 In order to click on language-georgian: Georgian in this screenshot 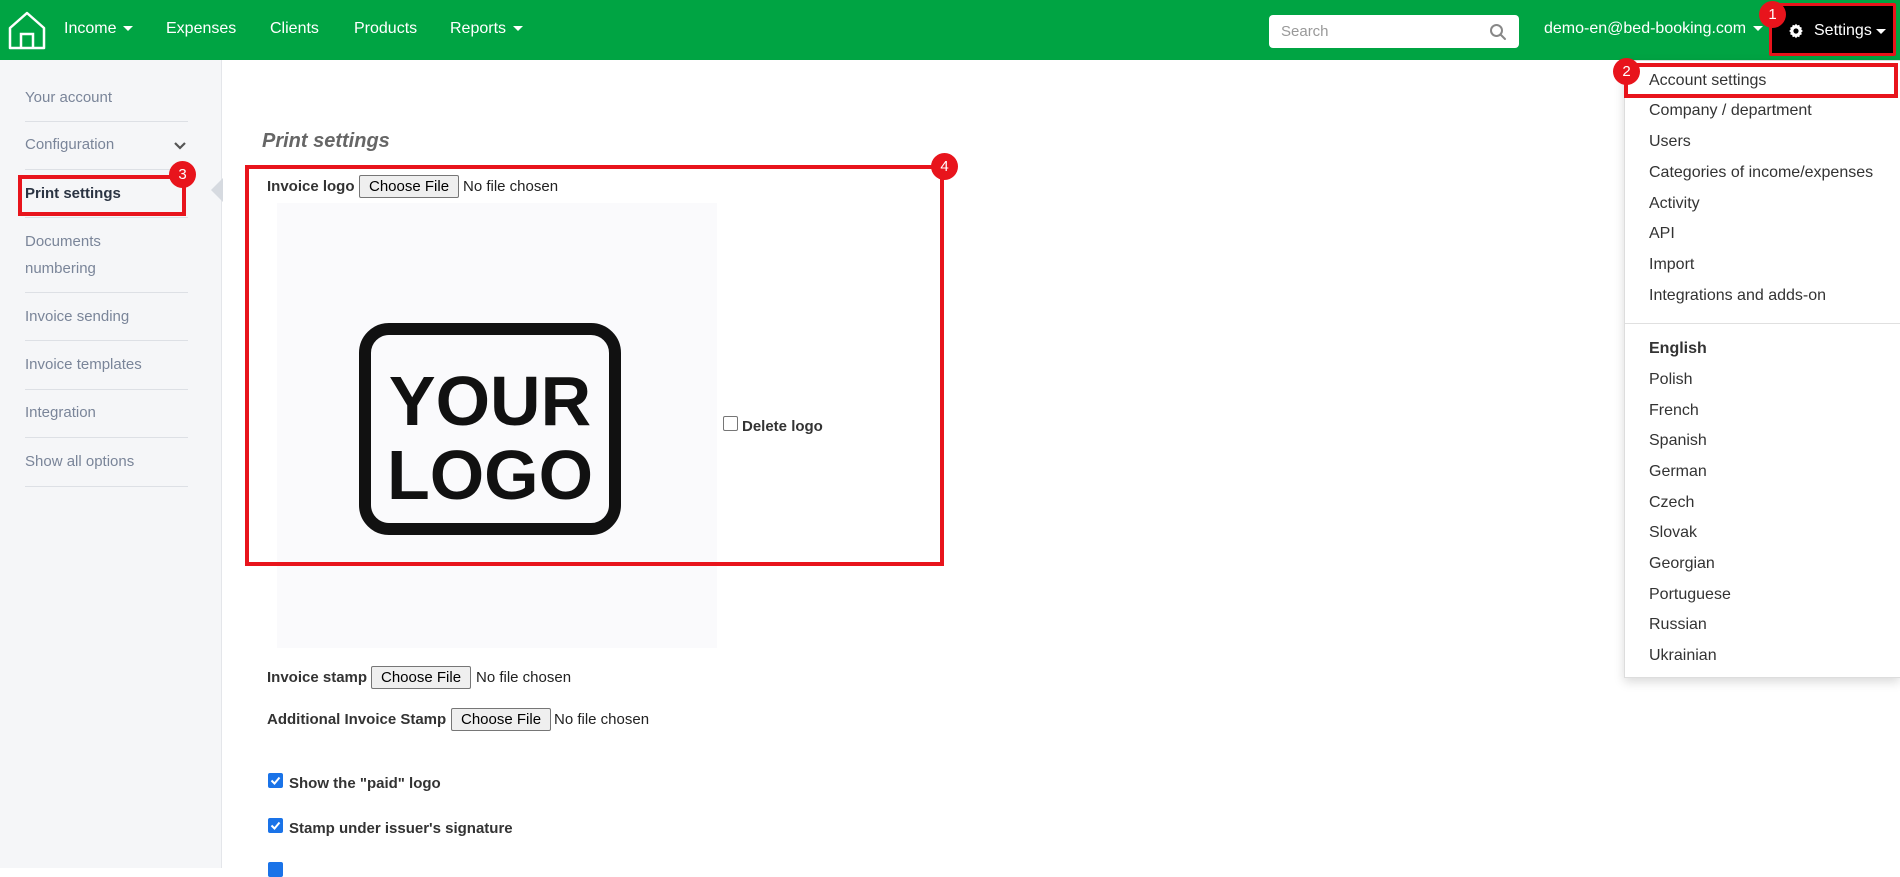, I will do `click(1682, 564)`.